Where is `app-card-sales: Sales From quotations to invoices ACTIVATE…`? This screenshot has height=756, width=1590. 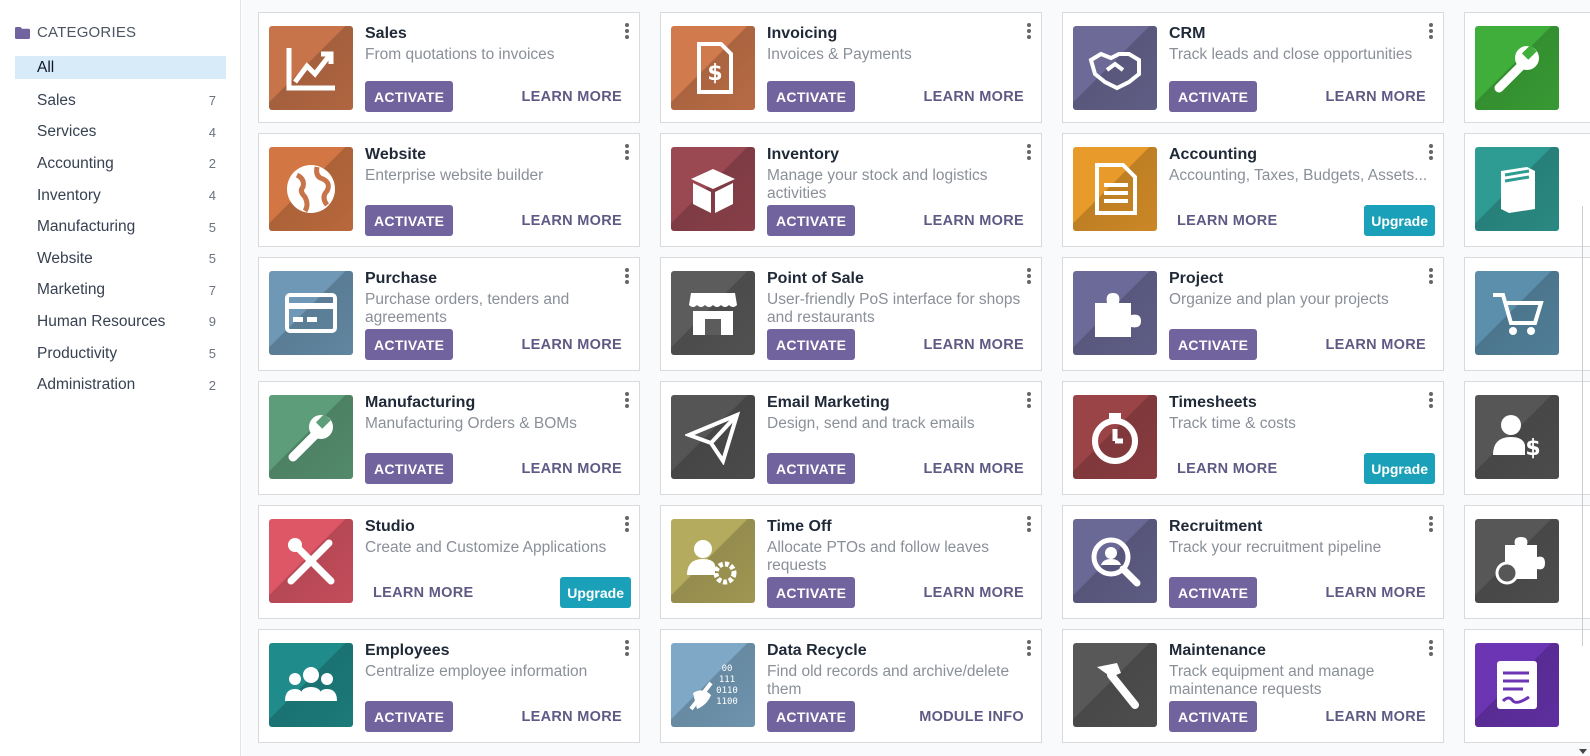
app-card-sales: Sales From quotations to invoices ACTIVATE… is located at coordinates (449, 67).